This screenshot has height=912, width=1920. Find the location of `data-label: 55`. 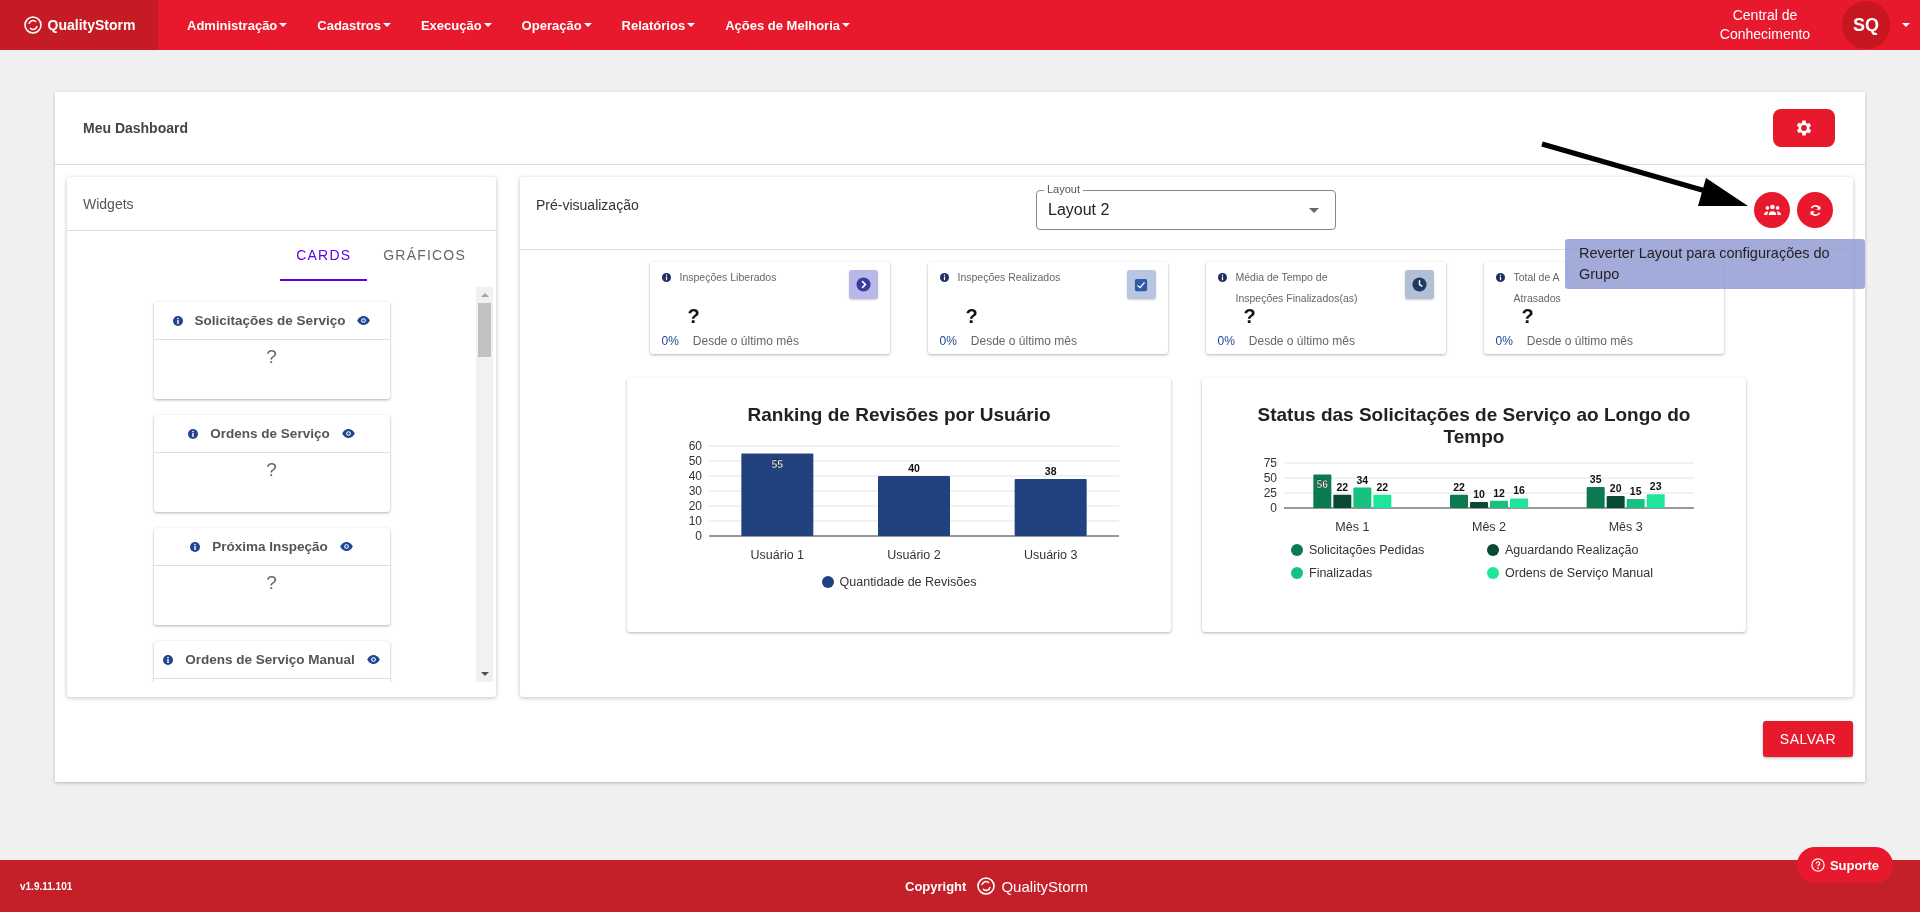

data-label: 55 is located at coordinates (777, 463).